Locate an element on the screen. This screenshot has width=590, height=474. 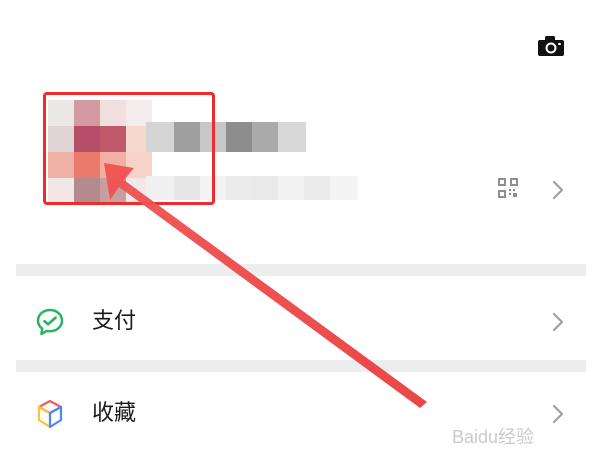
profile-name-mosaic is located at coordinates (226, 137).